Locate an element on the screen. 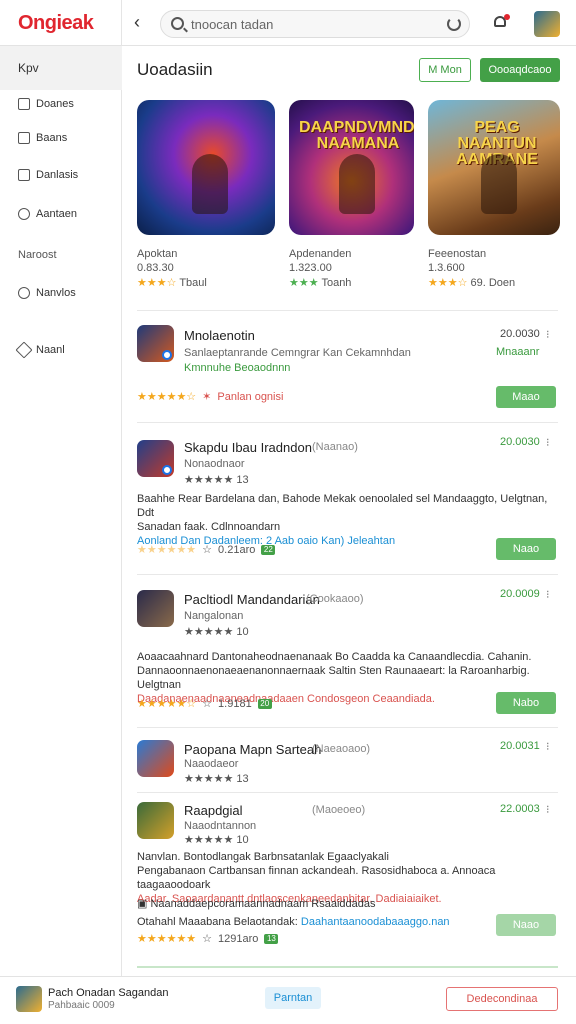  character-figure is located at coordinates (357, 184).